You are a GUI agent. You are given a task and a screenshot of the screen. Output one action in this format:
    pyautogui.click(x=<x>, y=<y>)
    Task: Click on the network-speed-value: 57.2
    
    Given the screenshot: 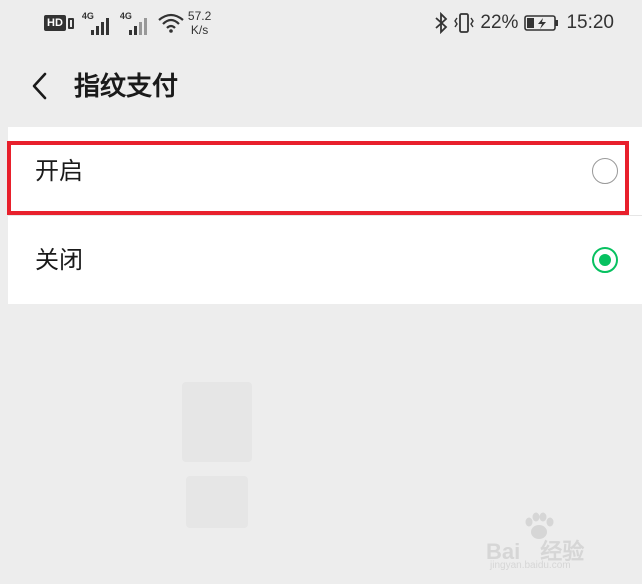 What is the action you would take?
    pyautogui.click(x=199, y=16)
    